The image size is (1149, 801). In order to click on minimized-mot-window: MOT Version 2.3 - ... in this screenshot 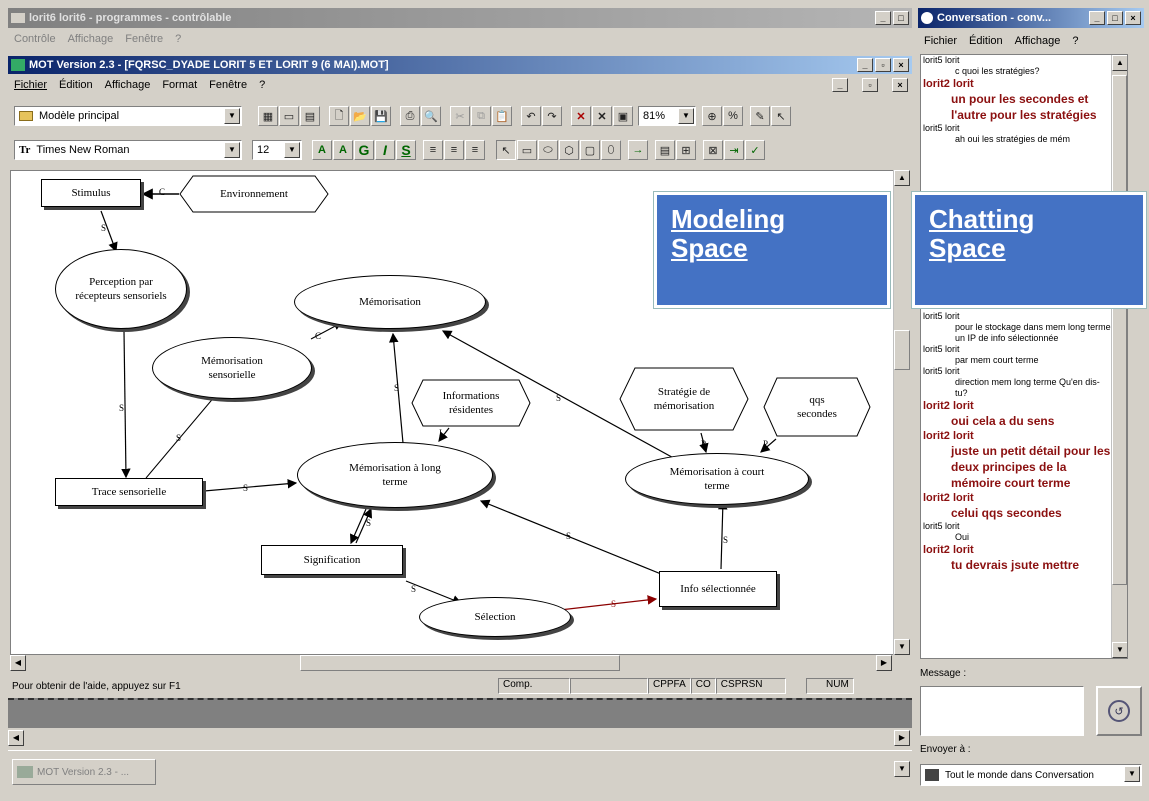, I will do `click(84, 772)`.